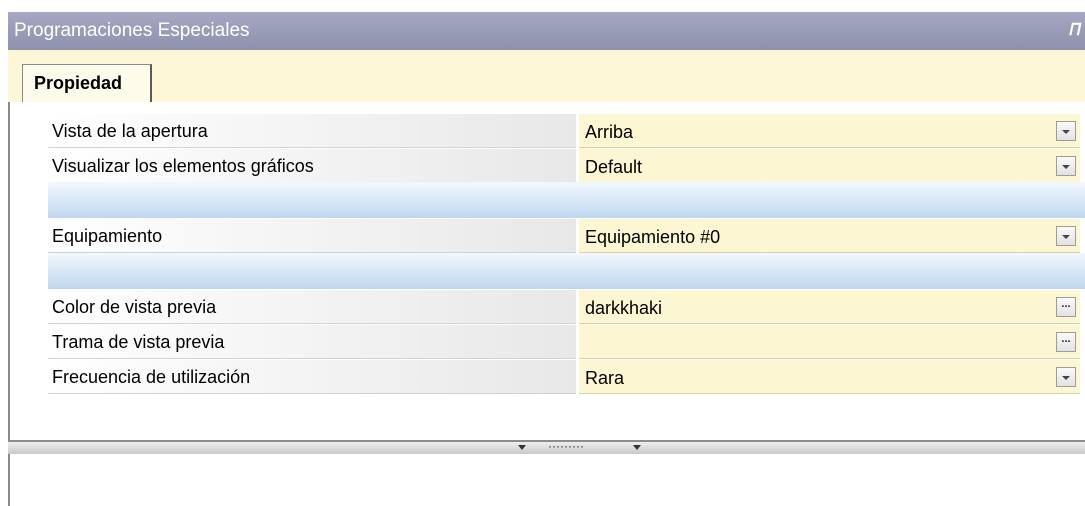  Describe the element at coordinates (312, 342) in the screenshot. I see `property-label: Trama de vista previa` at that location.